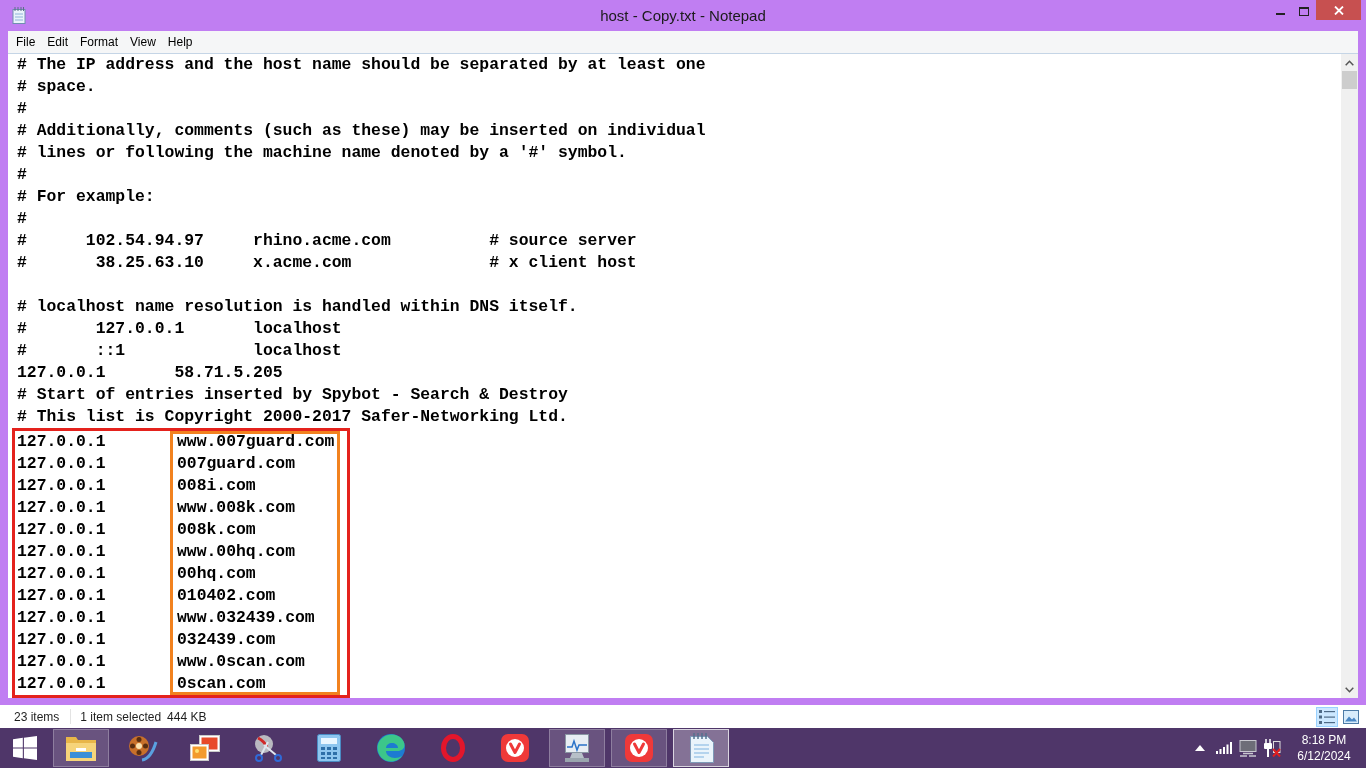 The image size is (1366, 768). I want to click on menu-item: Help, so click(180, 42).